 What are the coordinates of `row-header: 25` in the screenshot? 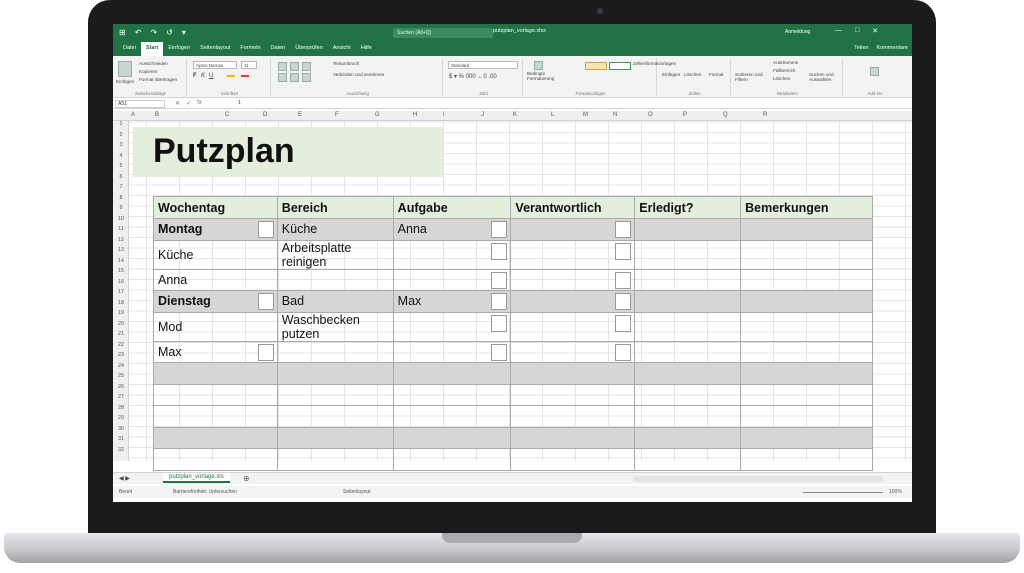 It's located at (121, 376).